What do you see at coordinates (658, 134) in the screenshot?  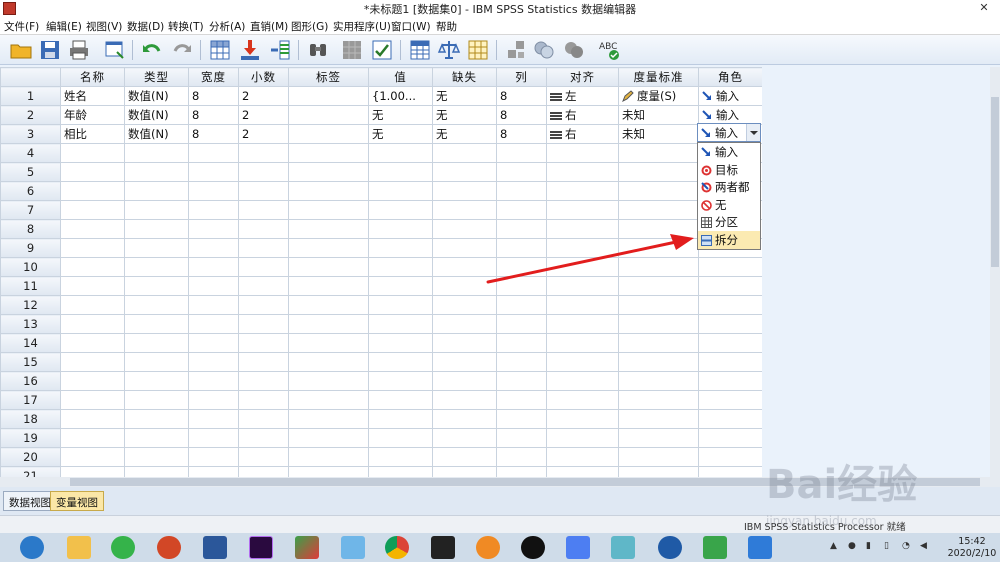 I see `cell-measure: 未知` at bounding box center [658, 134].